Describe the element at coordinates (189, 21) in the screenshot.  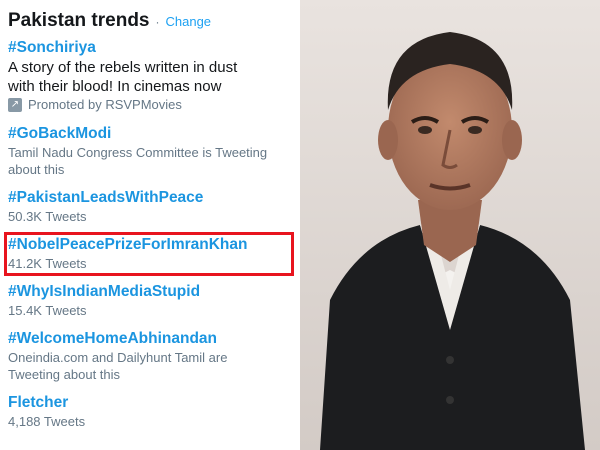
I see `change-link: Change` at that location.